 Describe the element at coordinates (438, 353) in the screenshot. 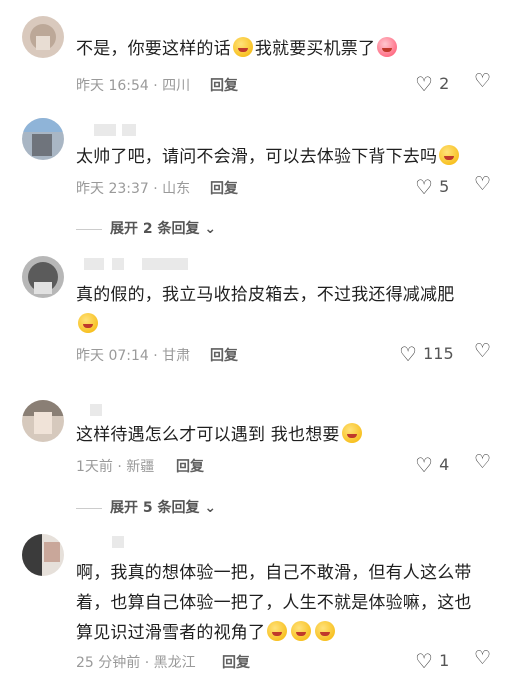

I see `like-count: 115` at that location.